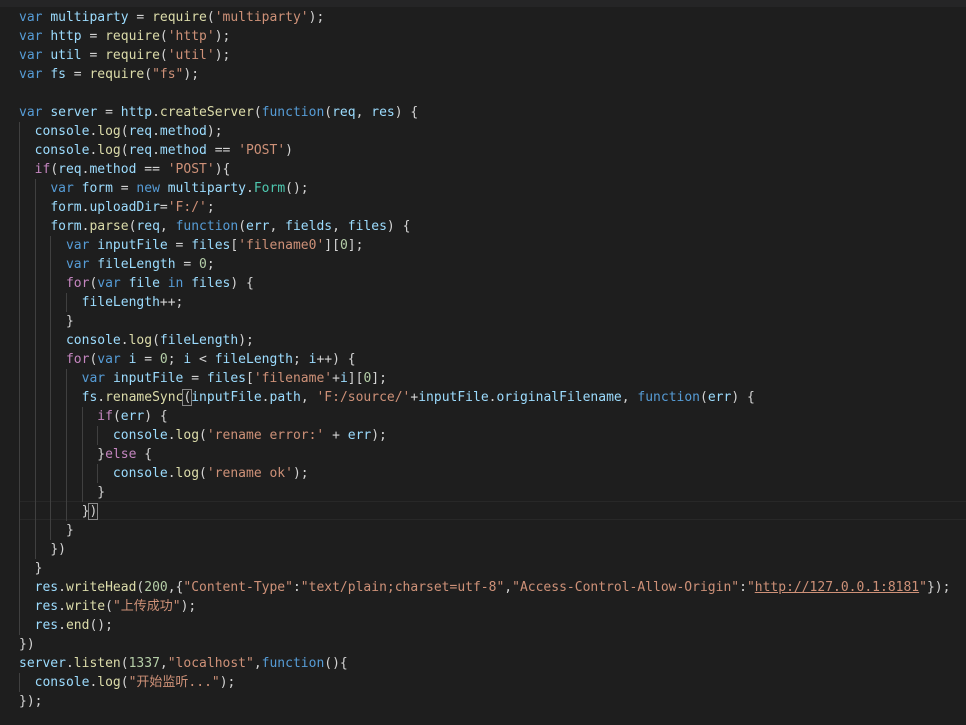 The width and height of the screenshot is (966, 725). What do you see at coordinates (31, 701) in the screenshot?
I see `punctuation-token: });` at bounding box center [31, 701].